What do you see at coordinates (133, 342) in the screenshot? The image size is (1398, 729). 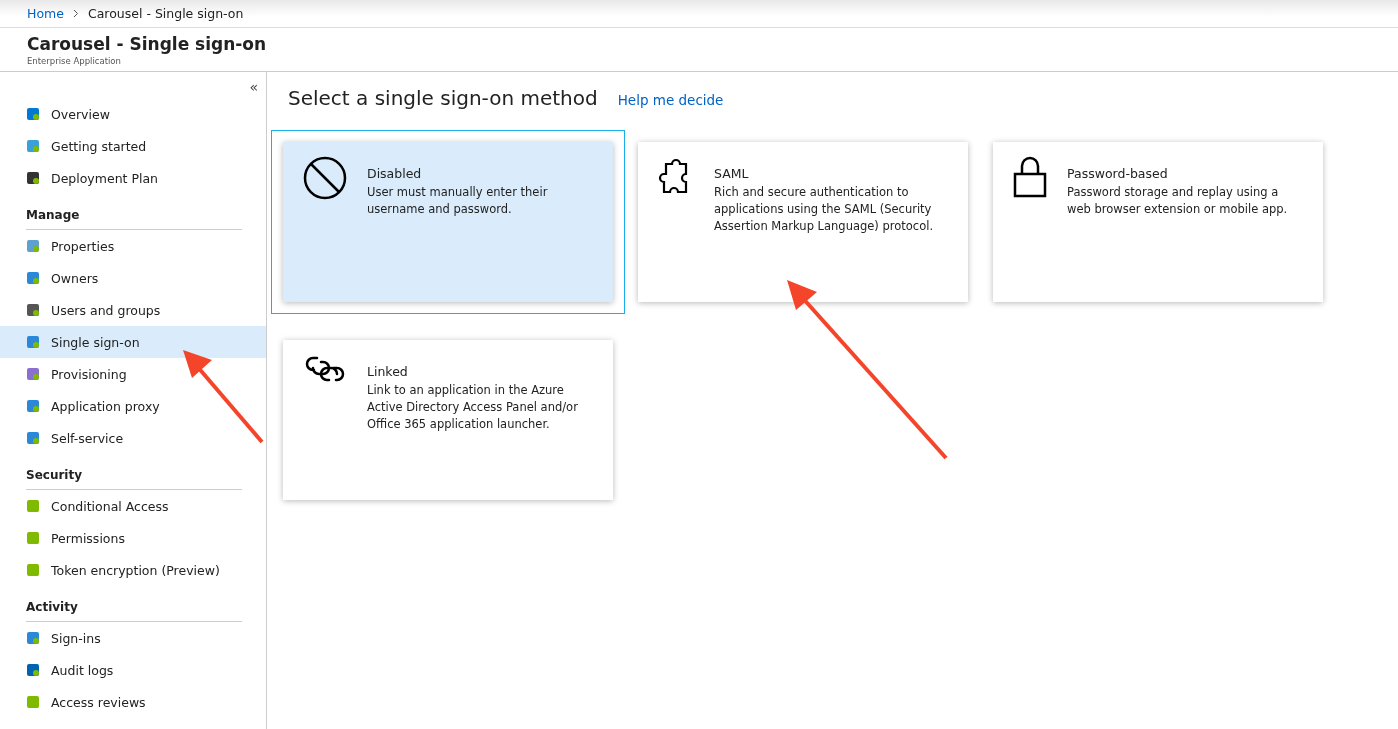 I see `sidebar-item: Single sign-on` at bounding box center [133, 342].